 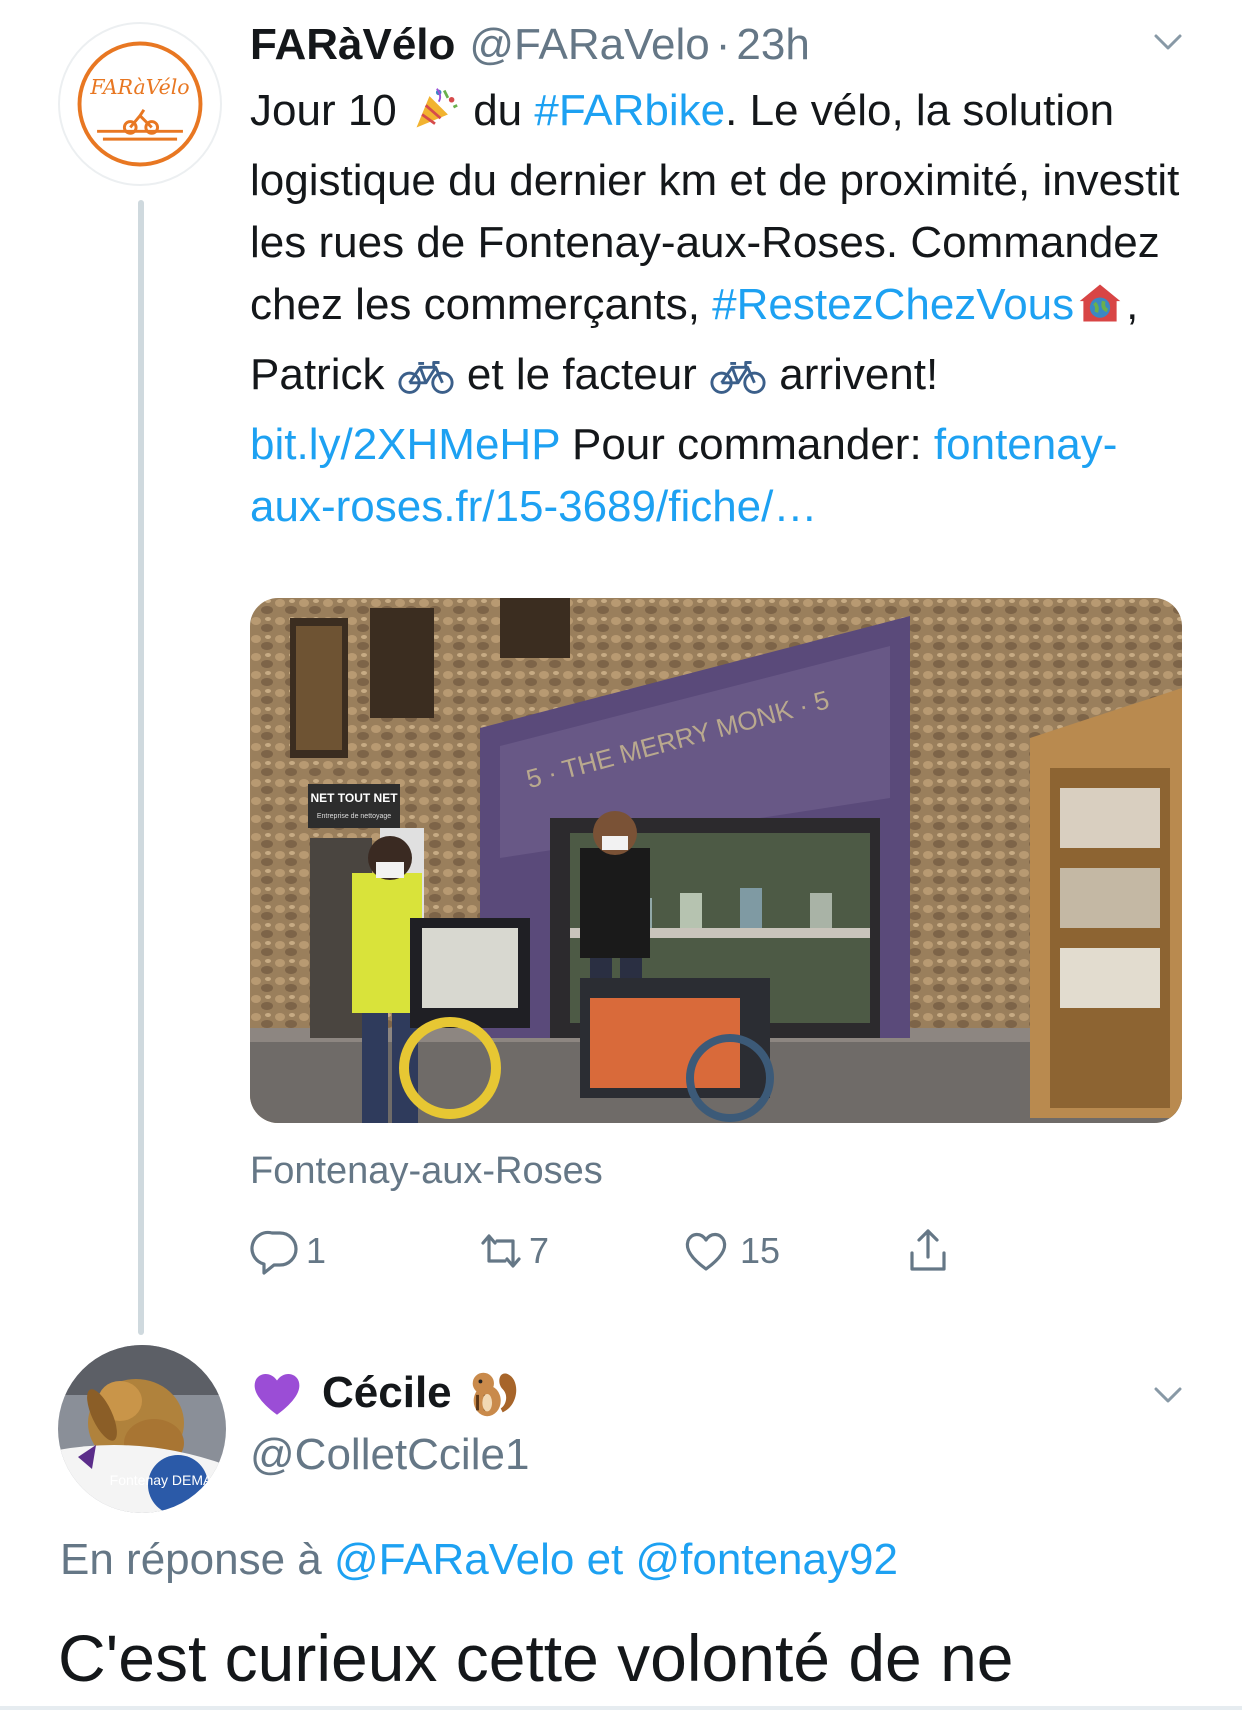 I want to click on party-popper-emoji, so click(x=435, y=117).